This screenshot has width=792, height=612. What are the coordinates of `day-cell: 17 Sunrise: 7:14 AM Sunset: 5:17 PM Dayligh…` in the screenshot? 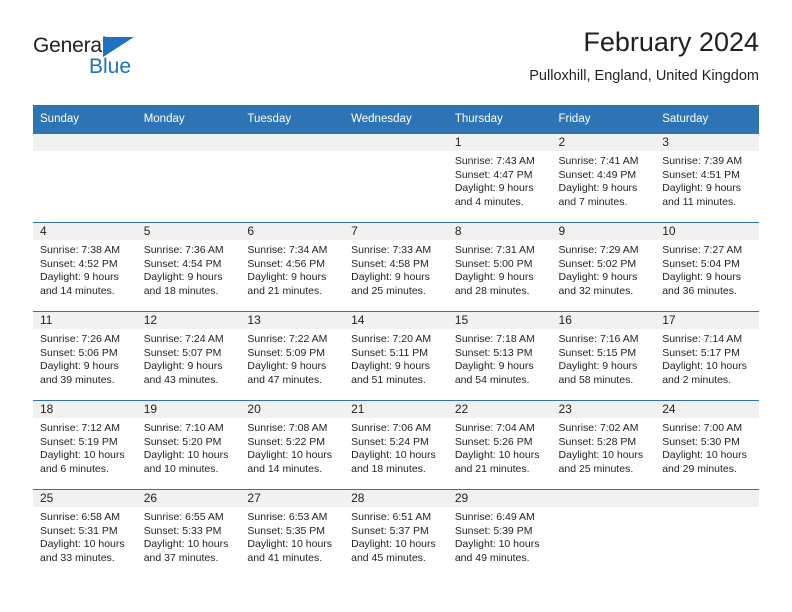 It's located at (707, 356).